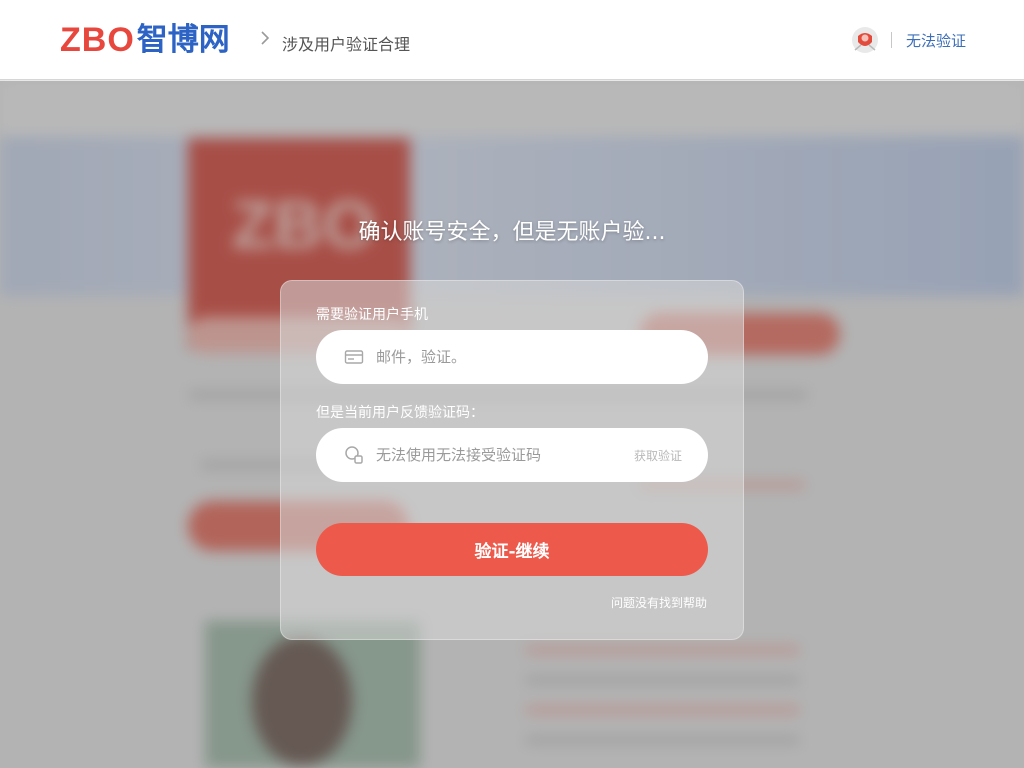 The height and width of the screenshot is (768, 1024). I want to click on logo-chinese: 智博网, so click(183, 40).